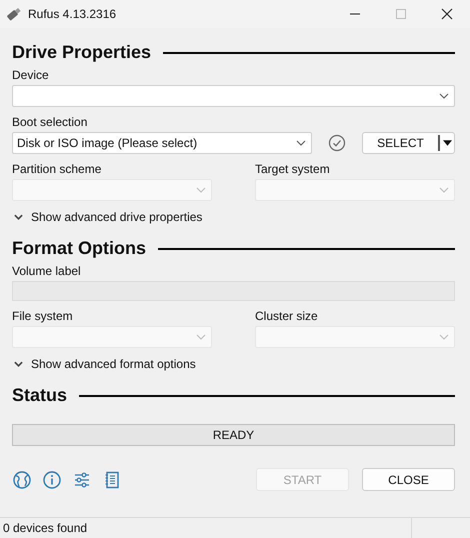 This screenshot has width=470, height=538. I want to click on section-heading: Status, so click(40, 395).